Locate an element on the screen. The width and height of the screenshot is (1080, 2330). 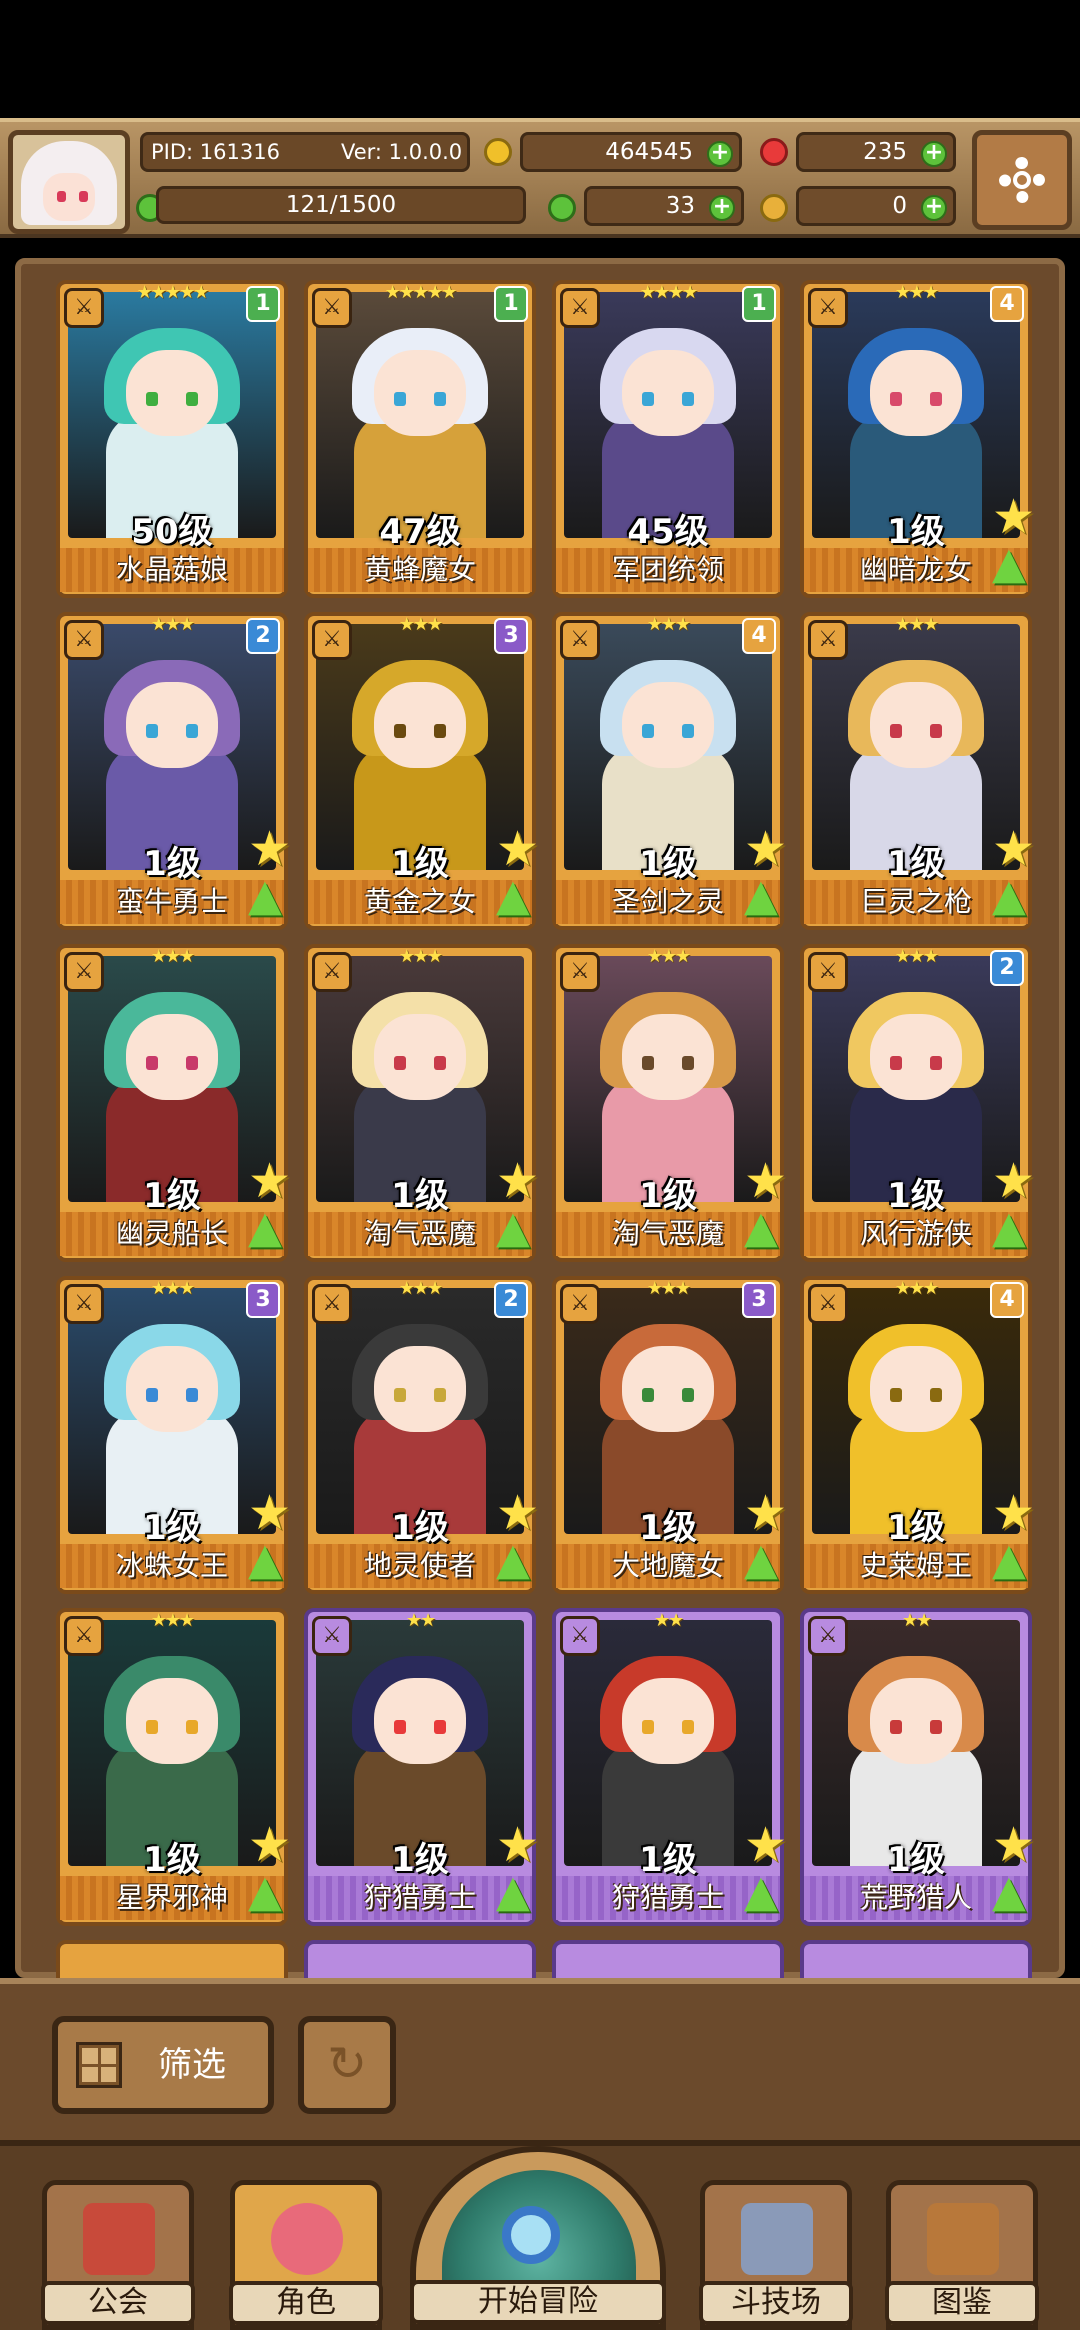
character-name: 军团统领 is located at coordinates (668, 570).